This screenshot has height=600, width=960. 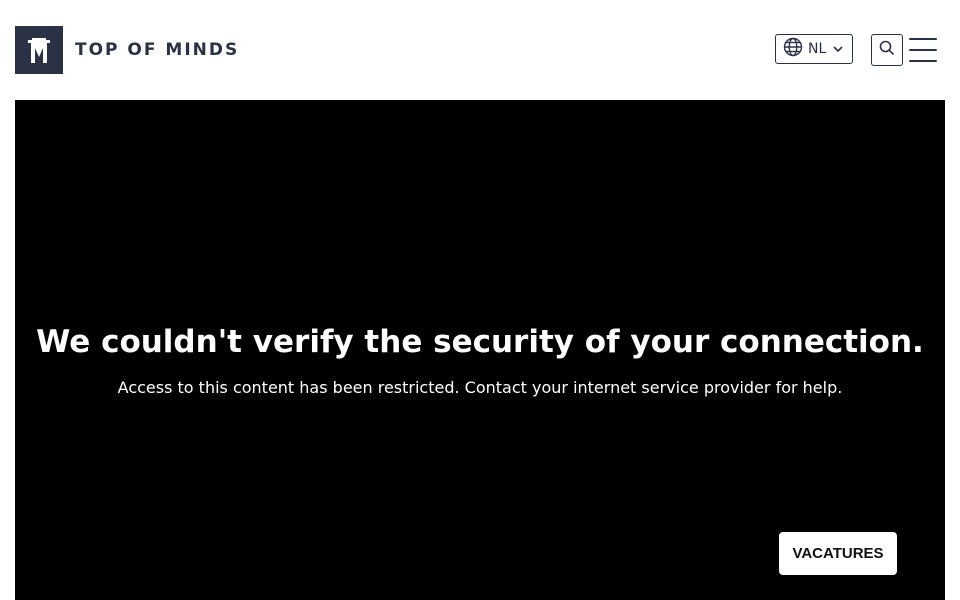 I want to click on home-logo-link: TOP OF MINDS, so click(x=127, y=50).